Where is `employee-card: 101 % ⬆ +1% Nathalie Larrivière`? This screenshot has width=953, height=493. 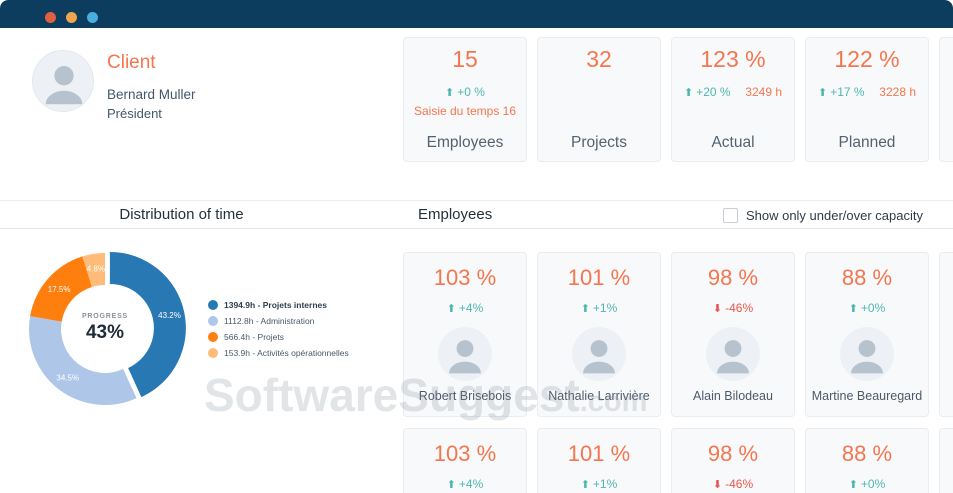 employee-card: 101 % ⬆ +1% Nathalie Larrivière is located at coordinates (599, 334).